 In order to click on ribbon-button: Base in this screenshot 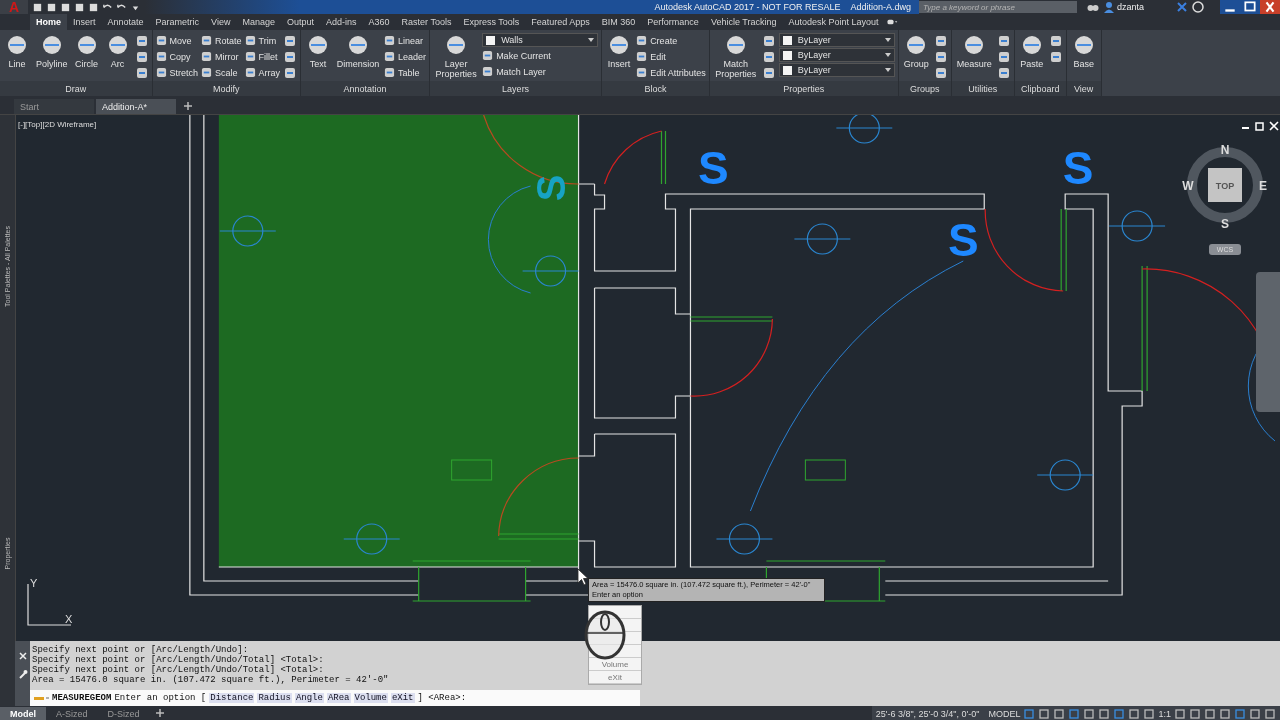, I will do `click(1083, 51)`.